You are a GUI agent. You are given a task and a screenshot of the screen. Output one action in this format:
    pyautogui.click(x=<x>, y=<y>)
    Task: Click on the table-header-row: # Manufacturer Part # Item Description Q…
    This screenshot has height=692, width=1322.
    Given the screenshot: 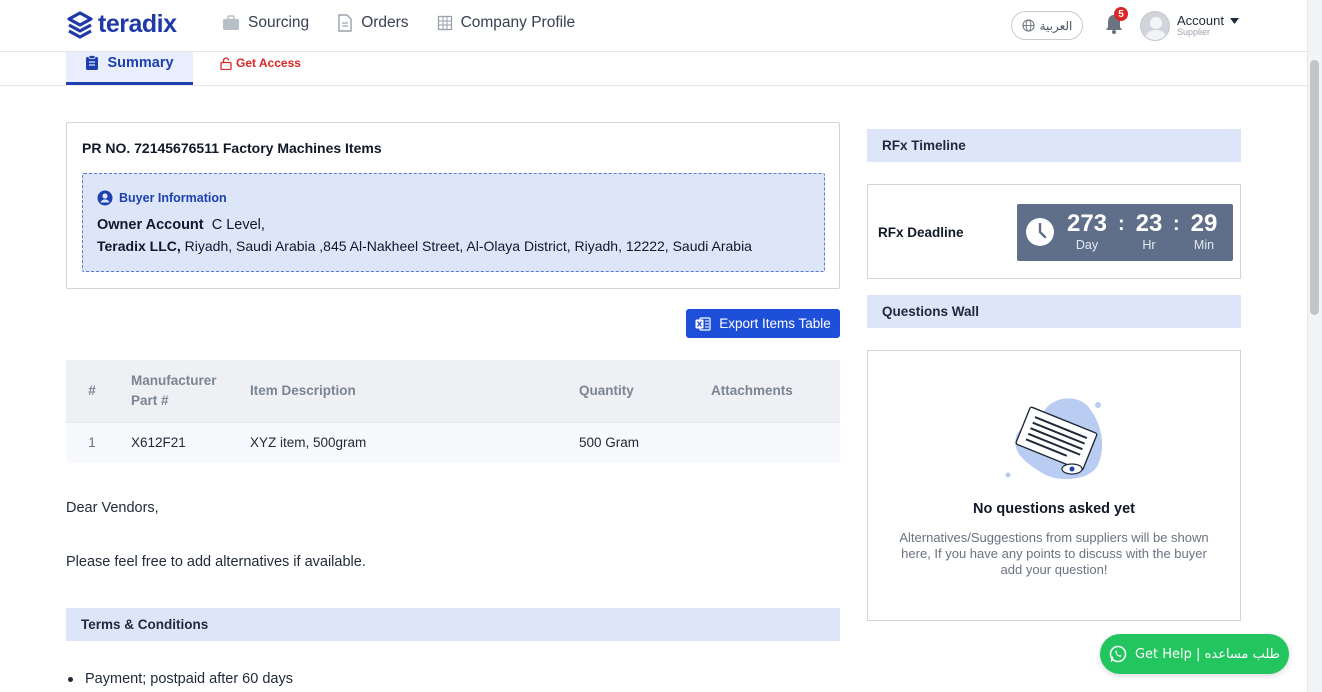 What is the action you would take?
    pyautogui.click(x=453, y=391)
    